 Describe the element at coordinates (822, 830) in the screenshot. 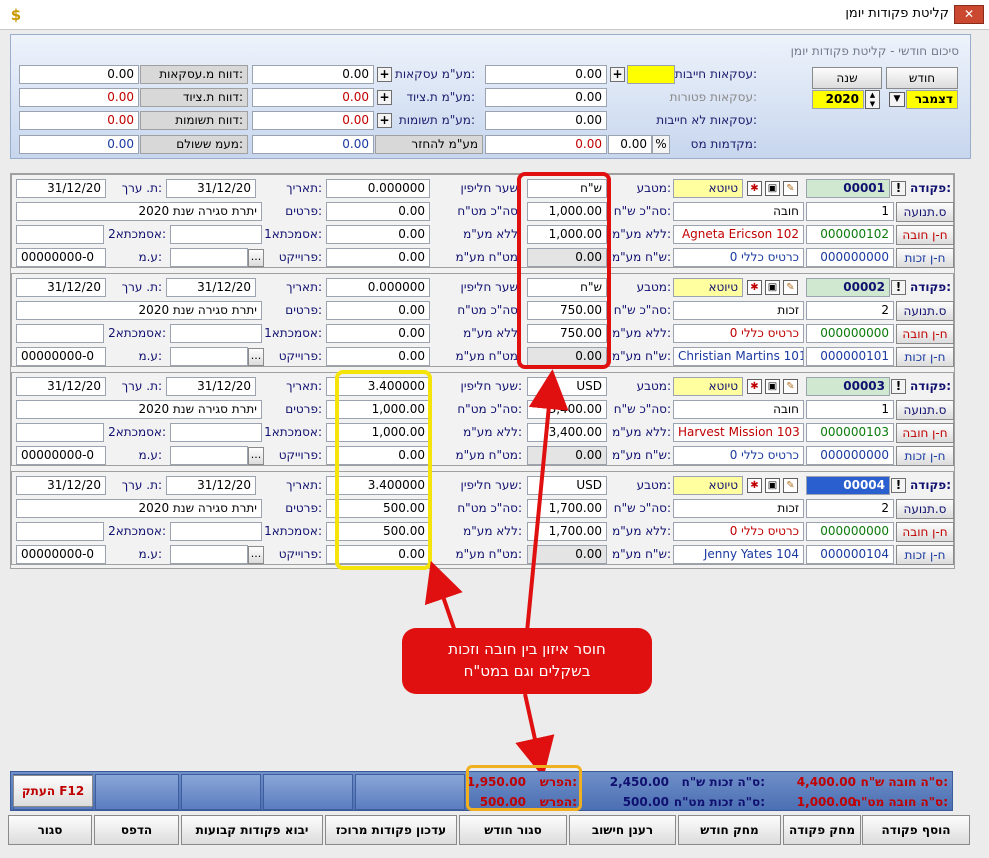

I see `delete-voucher-button: מחק פקודה` at that location.